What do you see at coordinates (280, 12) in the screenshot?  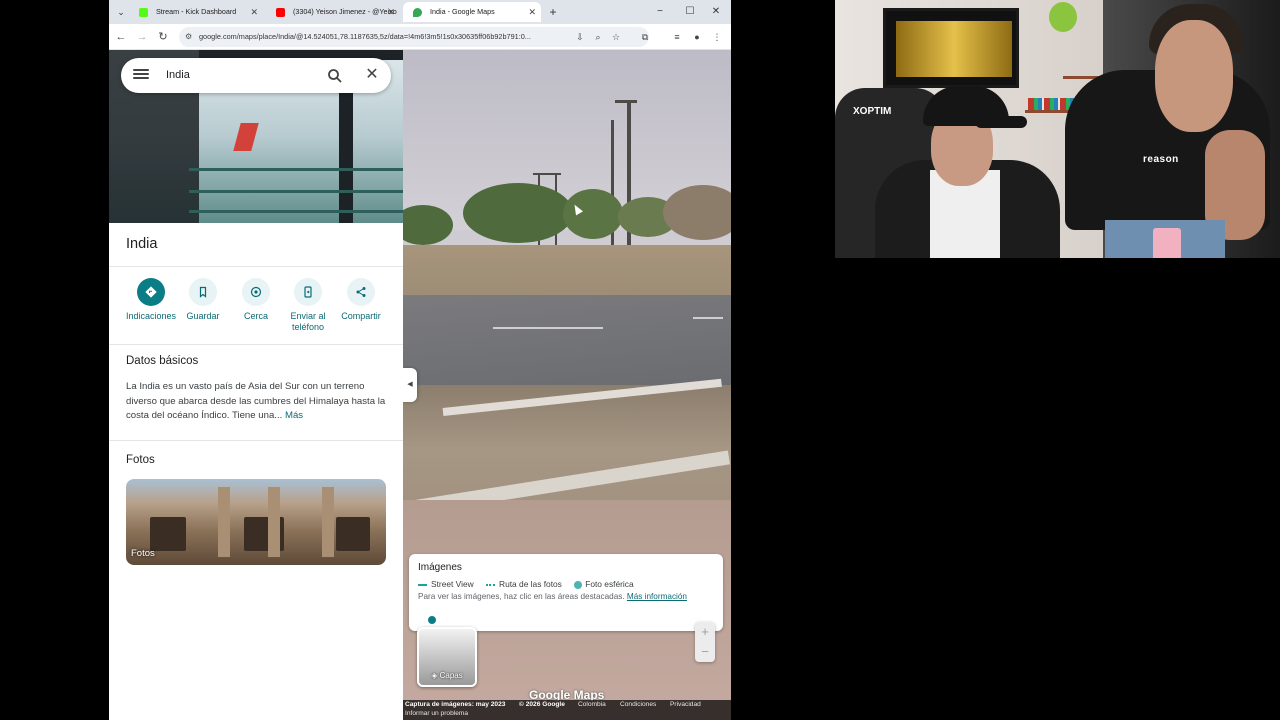 I see `youtube-favicon-icon` at bounding box center [280, 12].